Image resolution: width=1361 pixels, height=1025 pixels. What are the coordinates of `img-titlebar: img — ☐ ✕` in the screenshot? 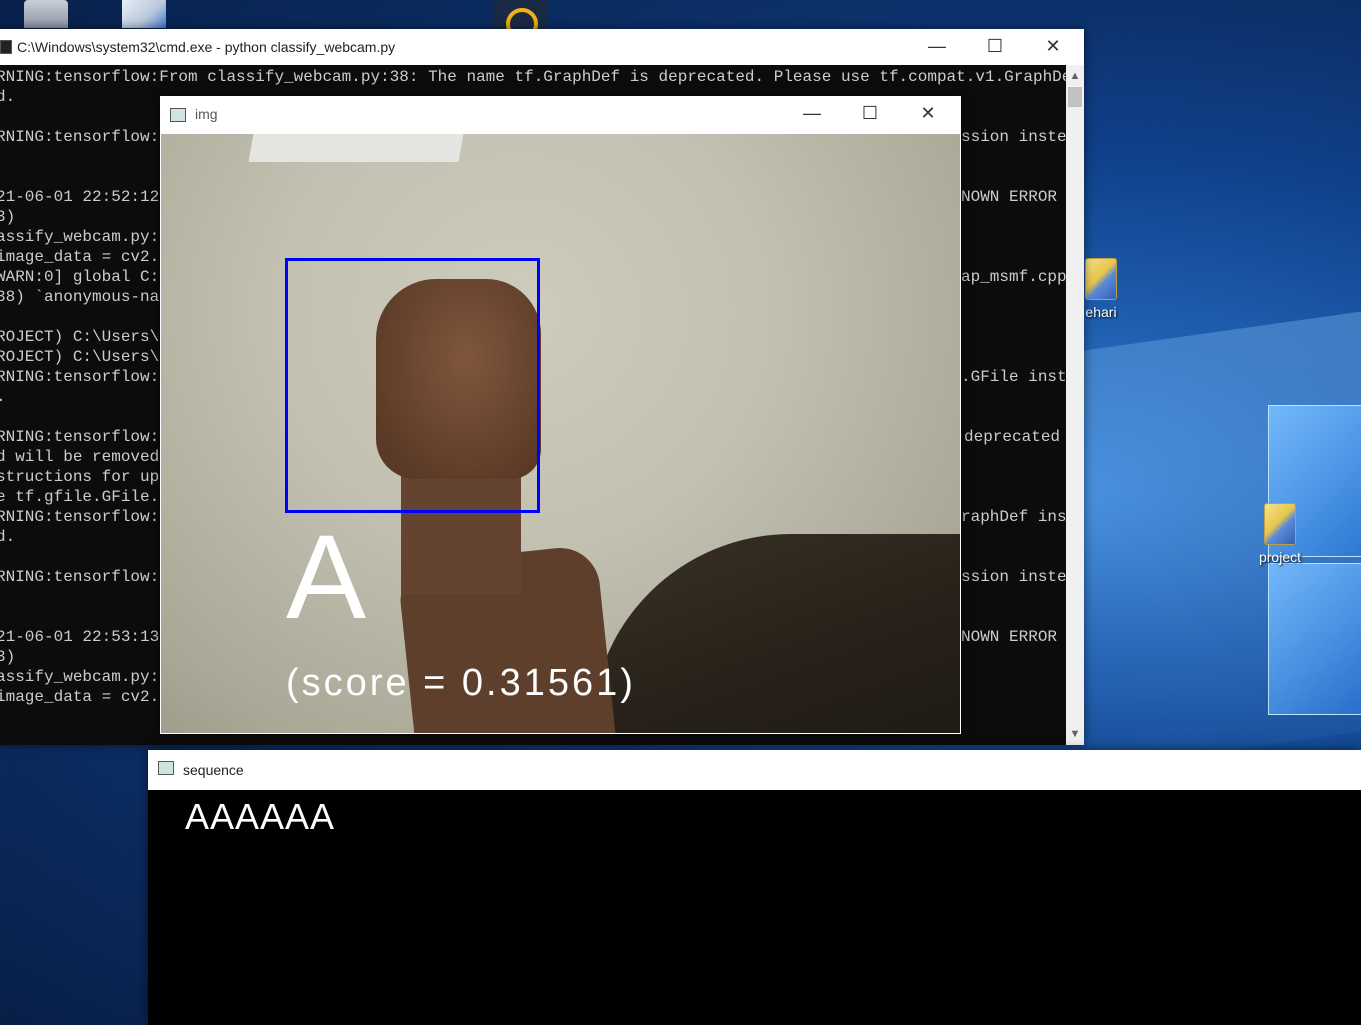 It's located at (560, 114).